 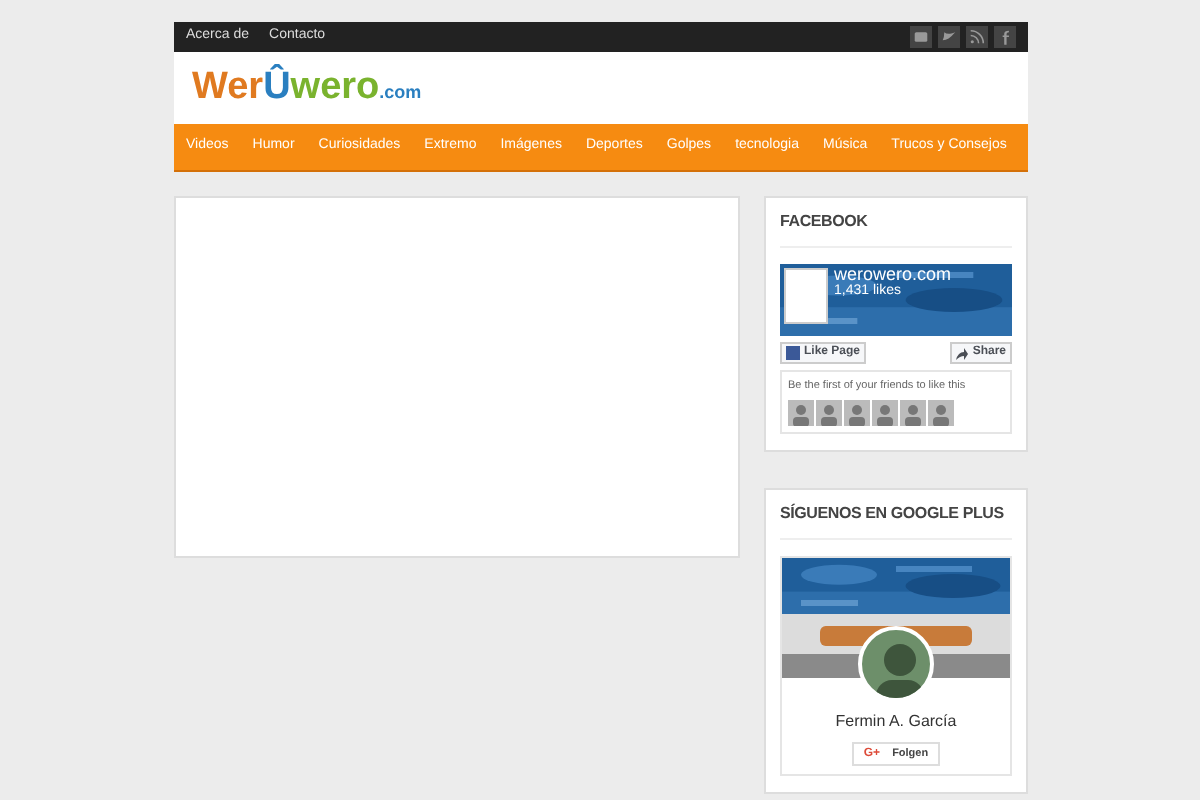 I want to click on profile-name: Fermin A. García, so click(x=896, y=722).